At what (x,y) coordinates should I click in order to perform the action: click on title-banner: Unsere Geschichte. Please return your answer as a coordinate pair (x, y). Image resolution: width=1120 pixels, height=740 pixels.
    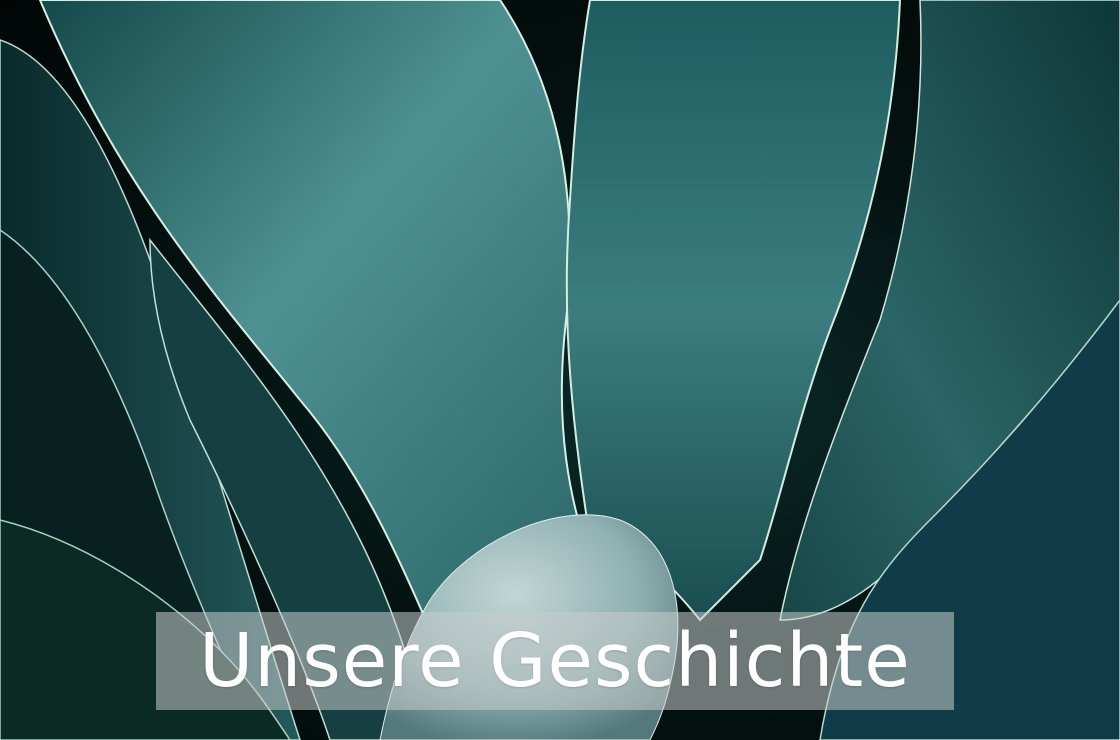
    Looking at the image, I should click on (555, 661).